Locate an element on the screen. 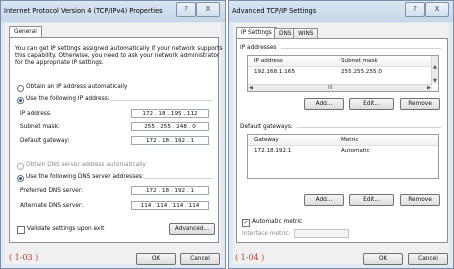  vertical-scrollbar: ▲ ▼ is located at coordinates (434, 70).